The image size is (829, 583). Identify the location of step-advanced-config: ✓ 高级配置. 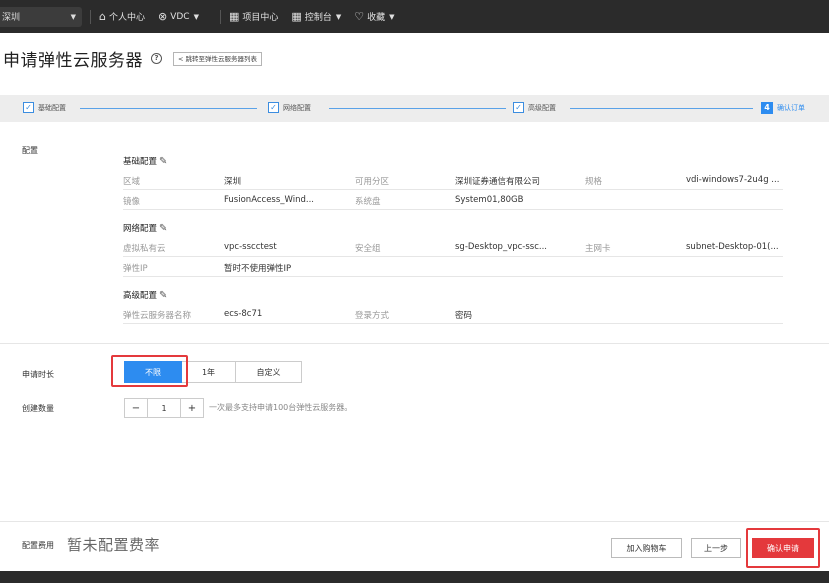
(534, 107).